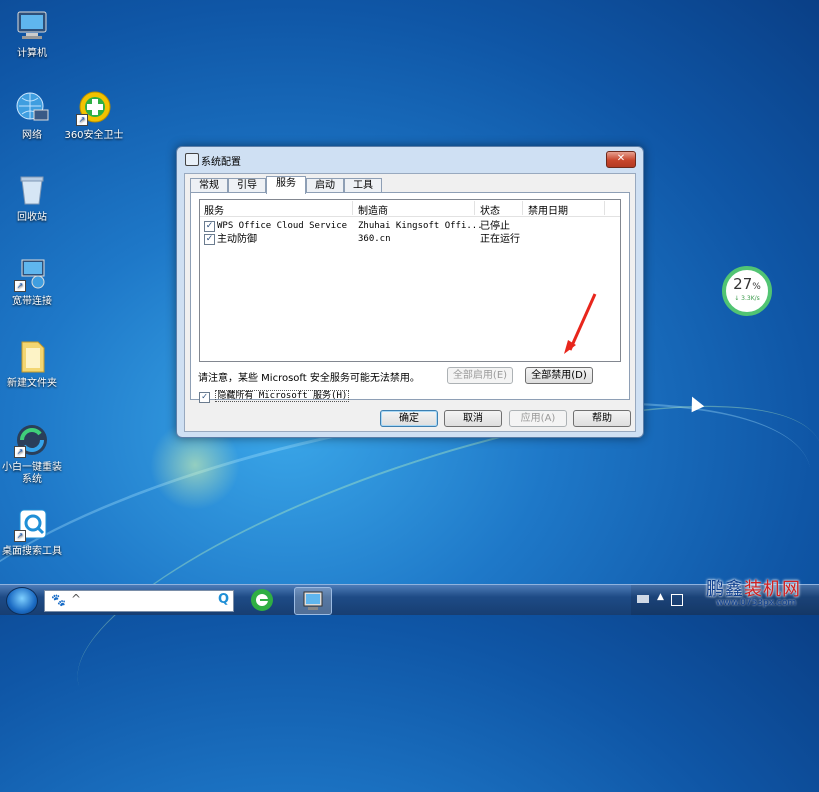 Image resolution: width=819 pixels, height=792 pixels. I want to click on paw-icon: 🐾, so click(58, 600).